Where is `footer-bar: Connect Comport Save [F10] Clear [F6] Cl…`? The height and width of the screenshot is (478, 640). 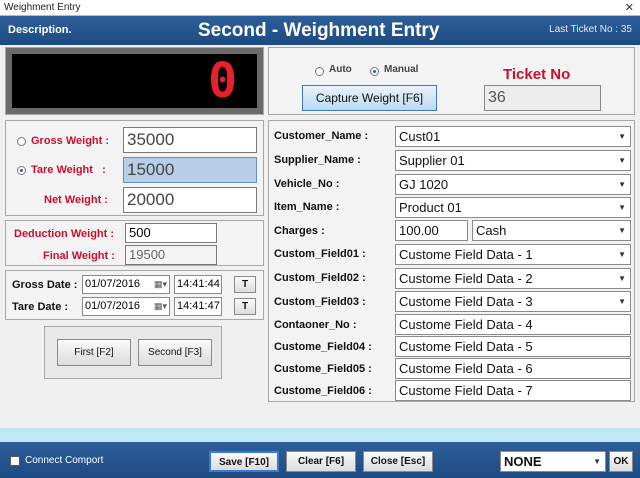
footer-bar: Connect Comport Save [F10] Clear [F6] Cl… is located at coordinates (320, 460).